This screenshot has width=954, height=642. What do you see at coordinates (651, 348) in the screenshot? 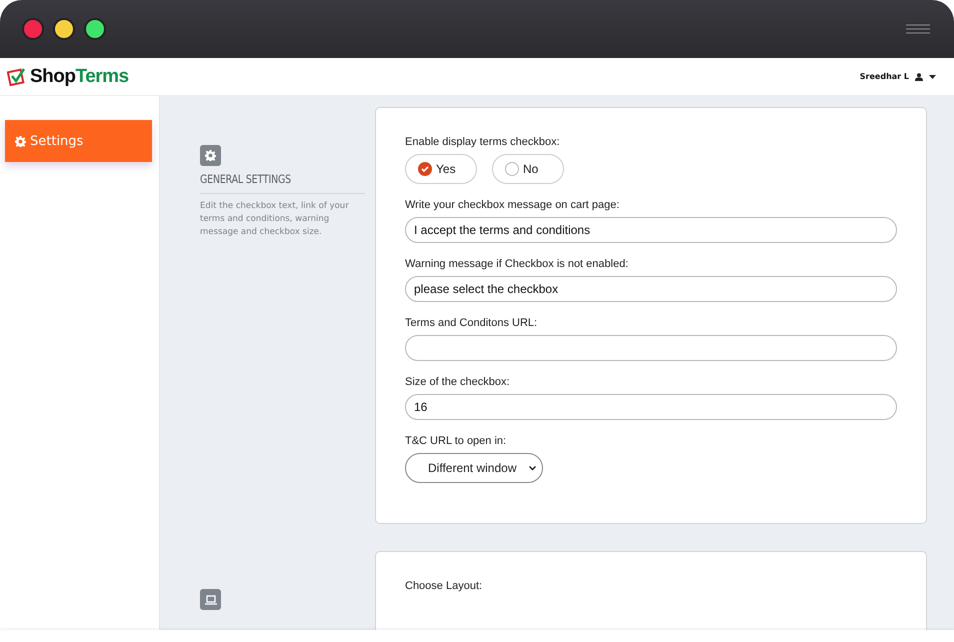
I see `text-field` at bounding box center [651, 348].